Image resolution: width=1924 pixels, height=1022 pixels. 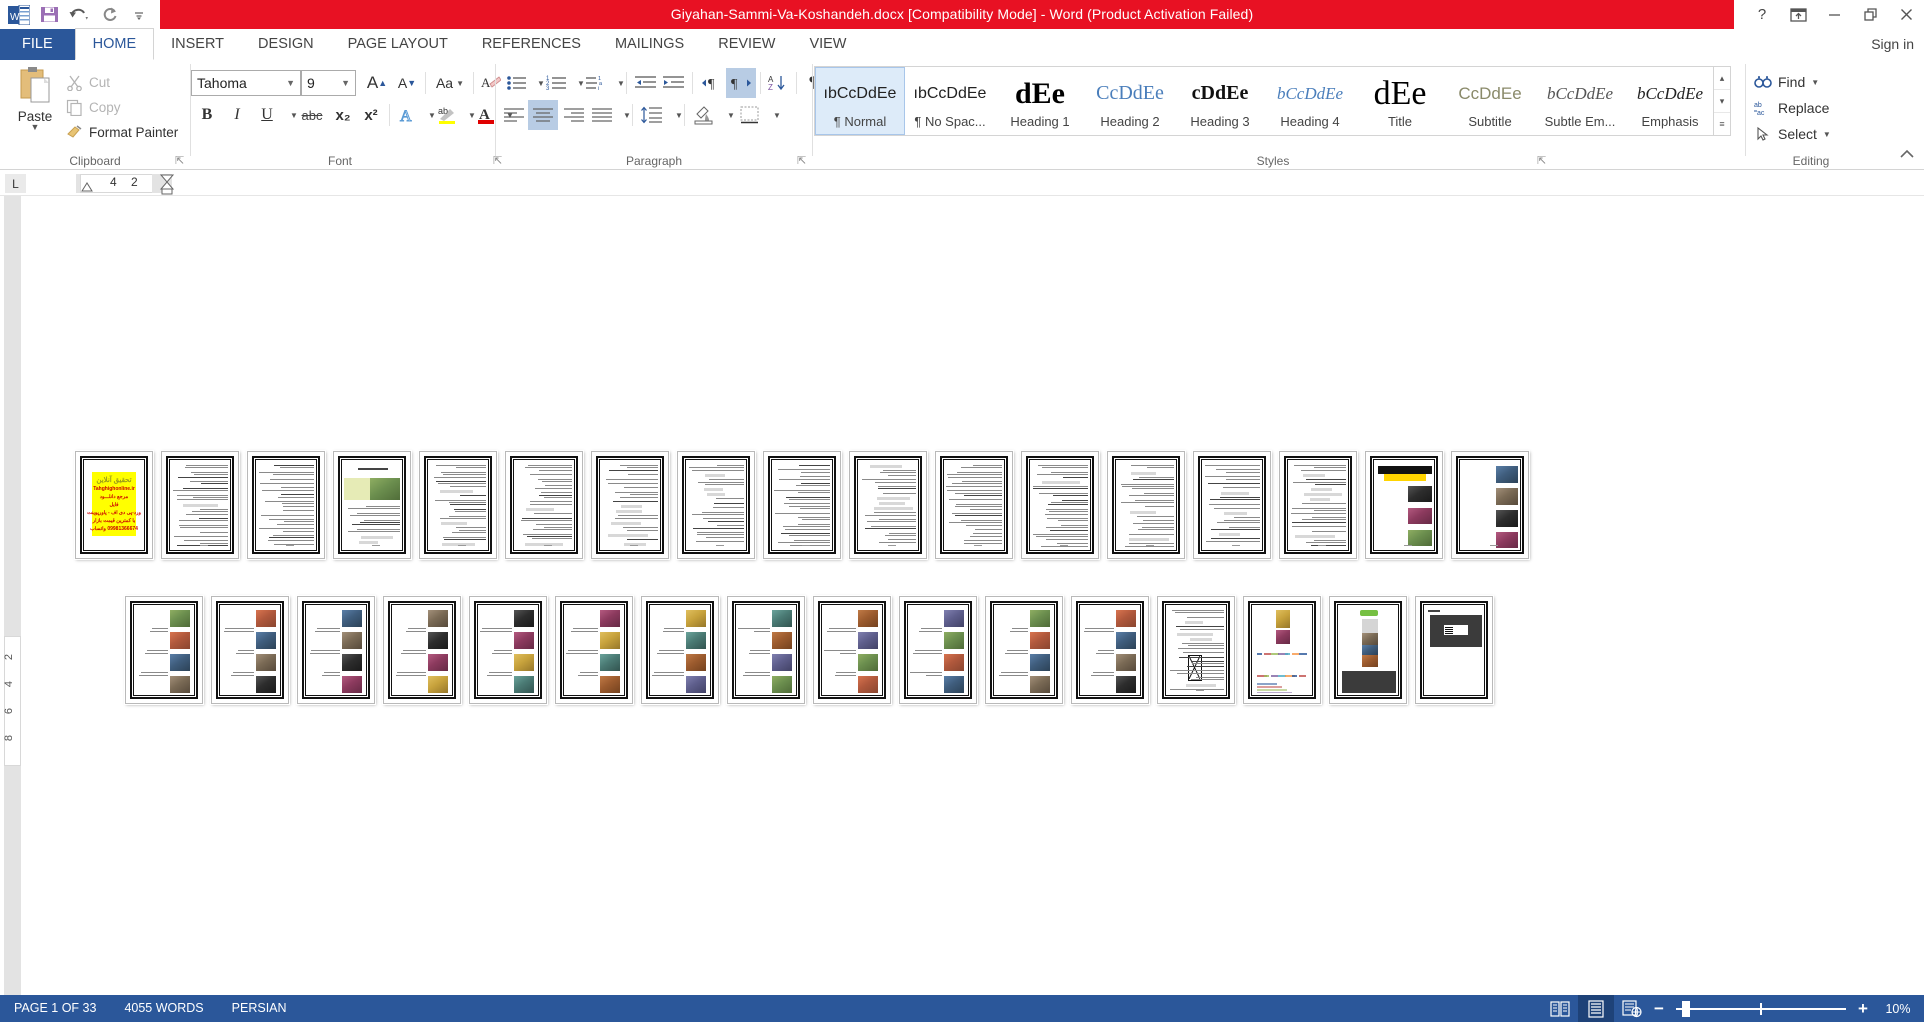 What do you see at coordinates (602, 115) in the screenshot?
I see `justify-icon` at bounding box center [602, 115].